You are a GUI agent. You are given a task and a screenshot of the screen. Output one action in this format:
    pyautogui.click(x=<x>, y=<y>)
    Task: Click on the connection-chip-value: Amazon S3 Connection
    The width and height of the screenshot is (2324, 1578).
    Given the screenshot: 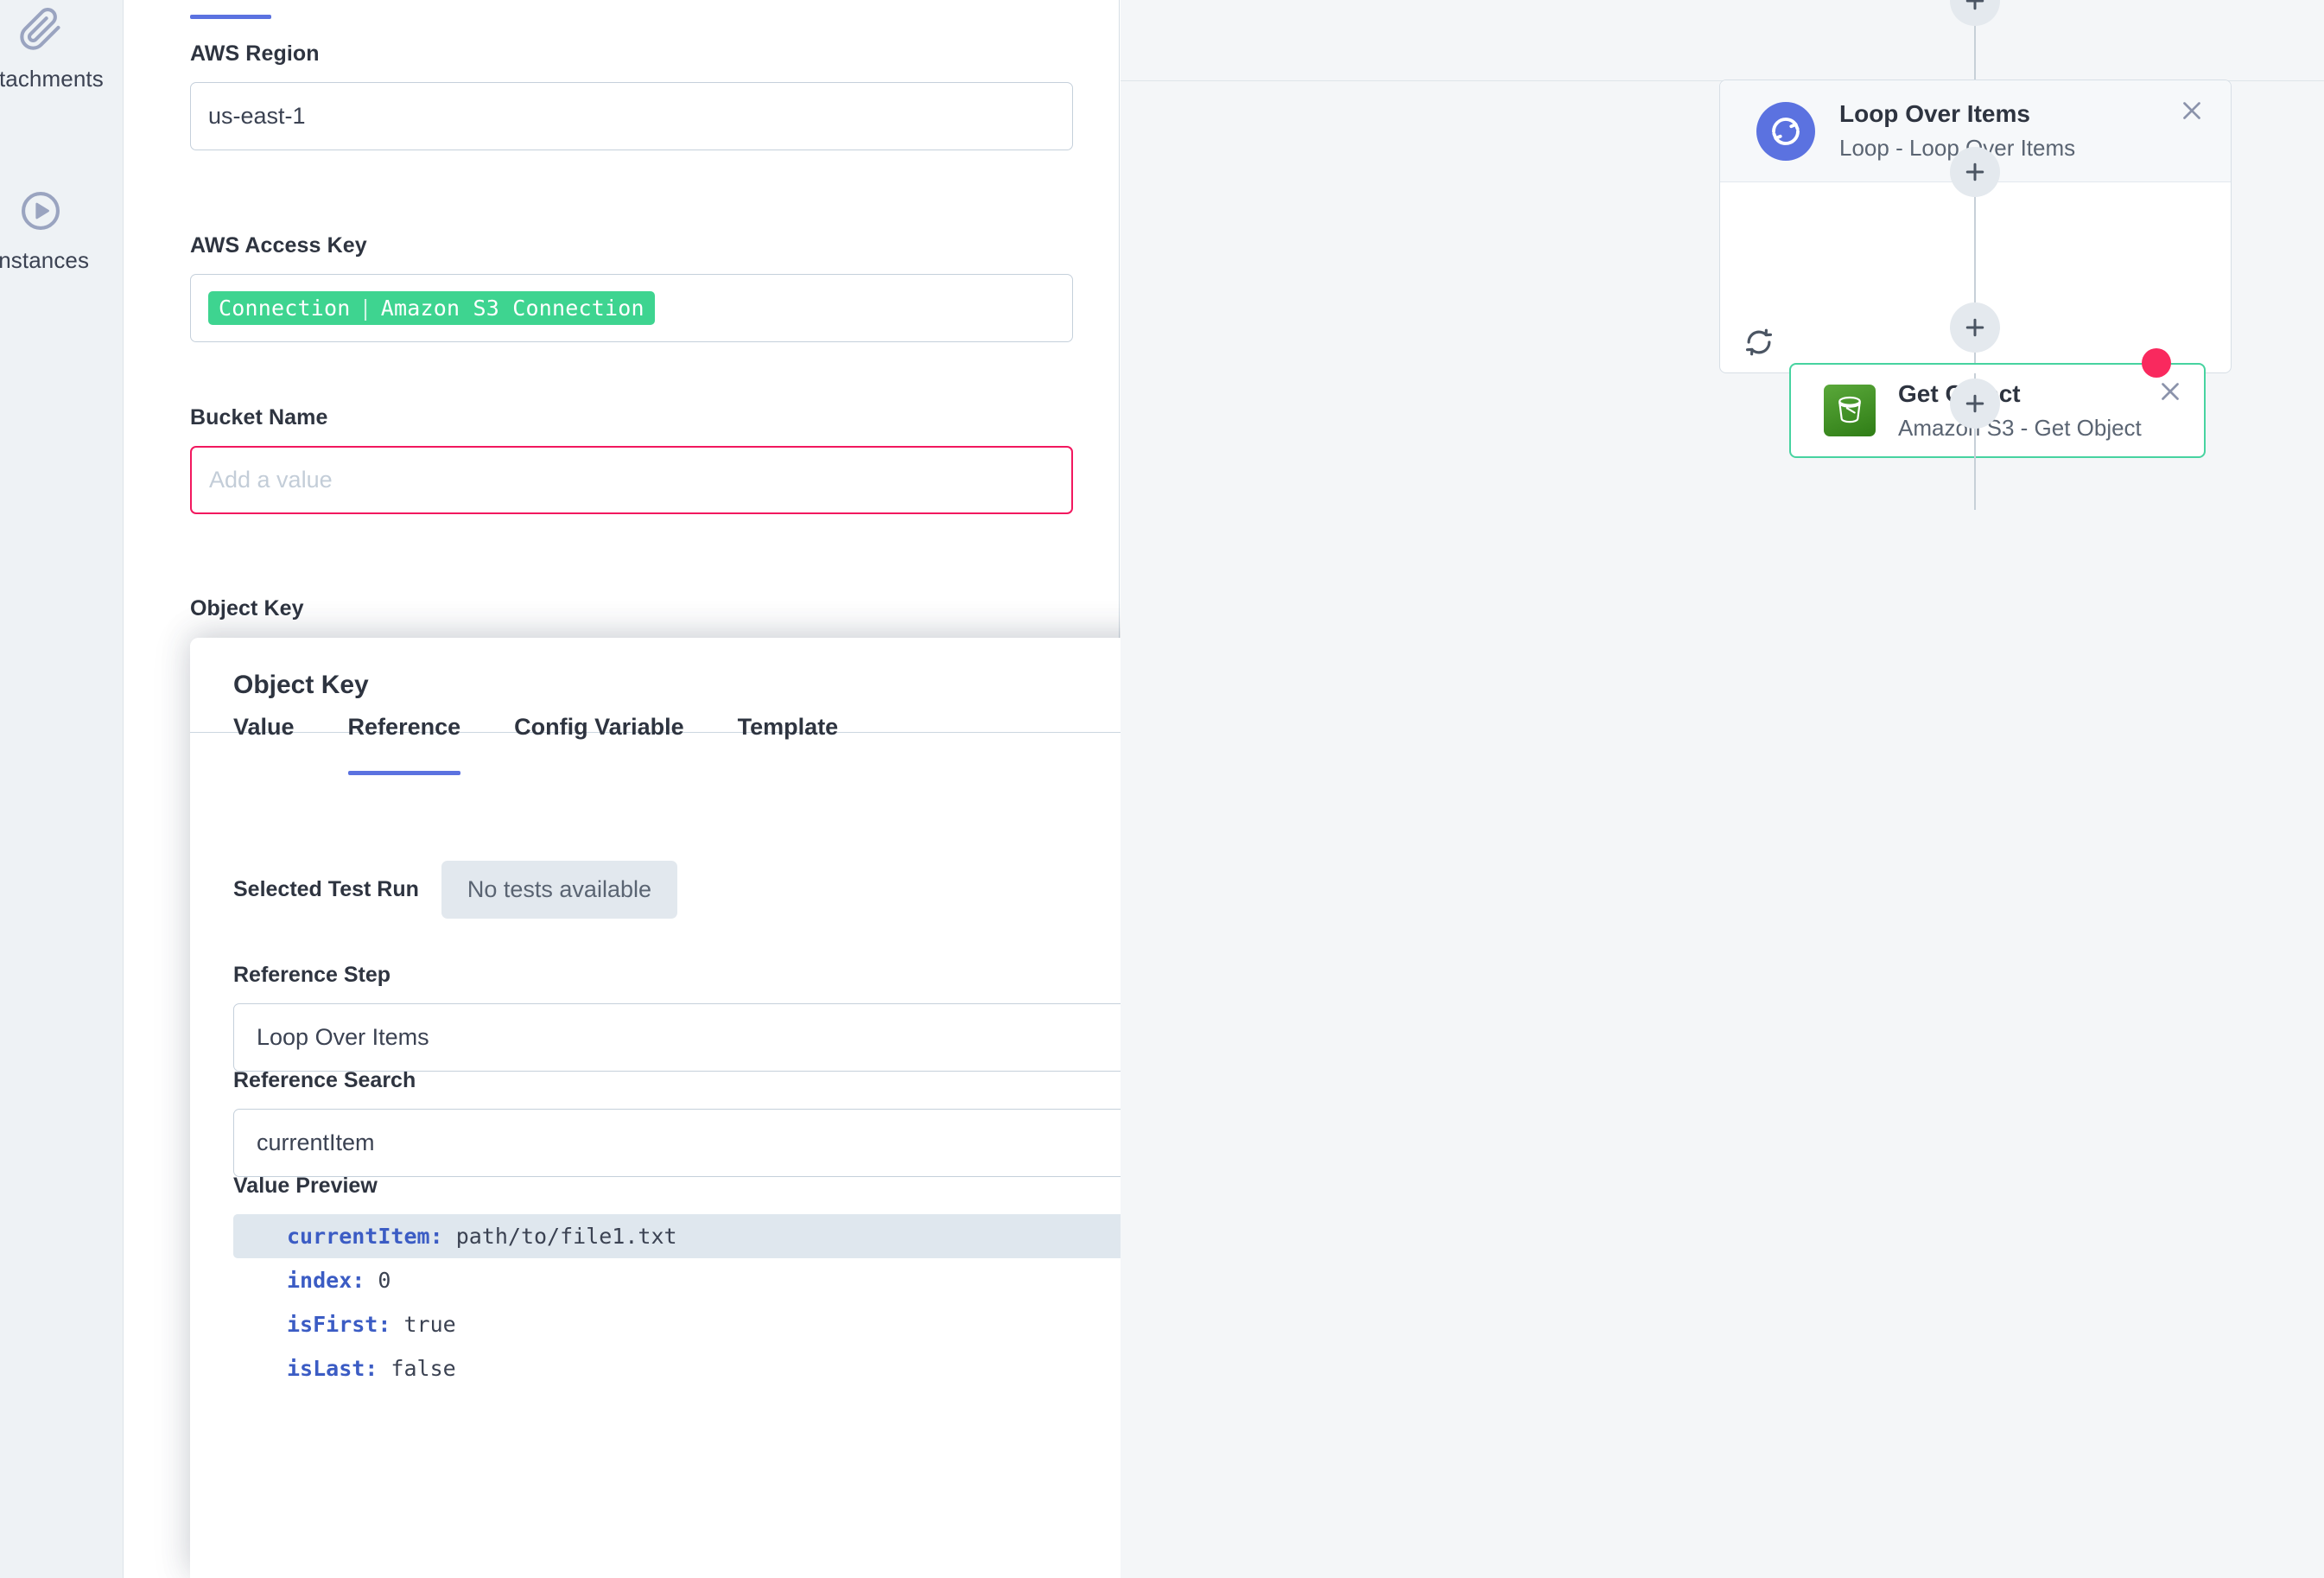 What is the action you would take?
    pyautogui.click(x=512, y=308)
    